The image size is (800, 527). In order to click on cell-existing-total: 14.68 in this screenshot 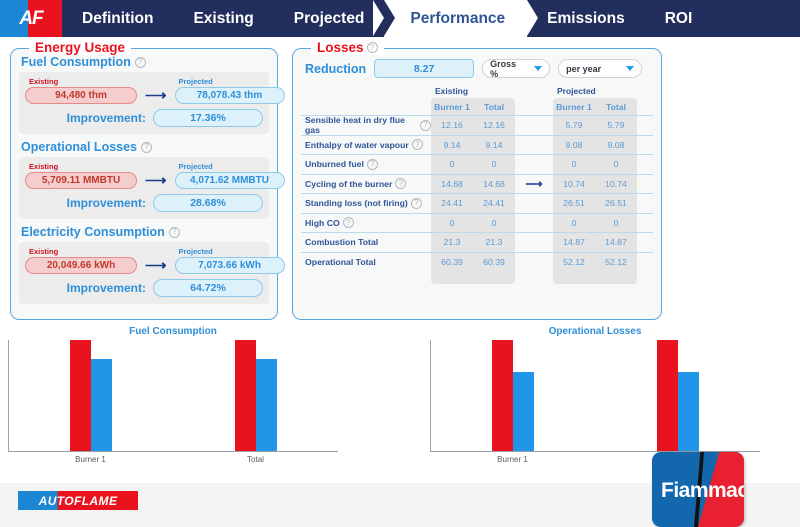, I will do `click(494, 183)`.